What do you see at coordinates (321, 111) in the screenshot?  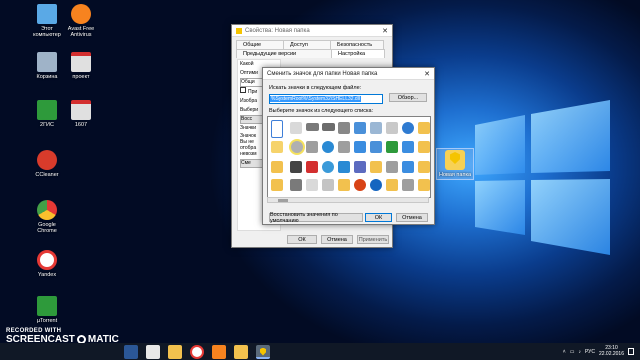 I see `icon-list-label: Выберите значок из следующего списка:` at bounding box center [321, 111].